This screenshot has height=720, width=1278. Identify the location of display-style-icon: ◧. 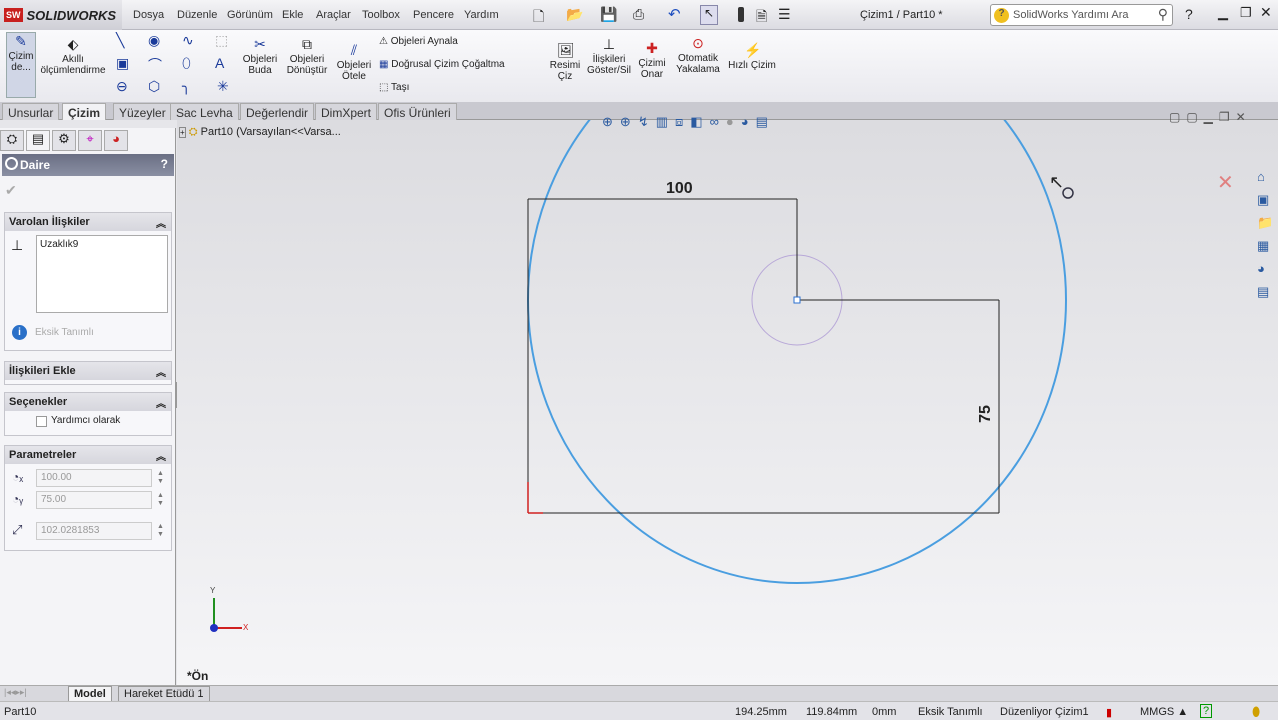
(699, 121).